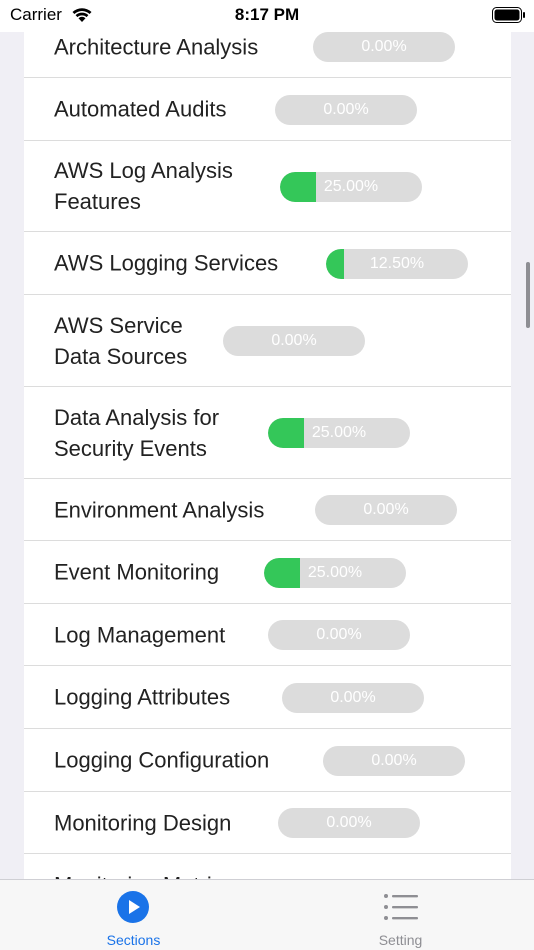  I want to click on tab-bar: Sections Setting, so click(267, 914).